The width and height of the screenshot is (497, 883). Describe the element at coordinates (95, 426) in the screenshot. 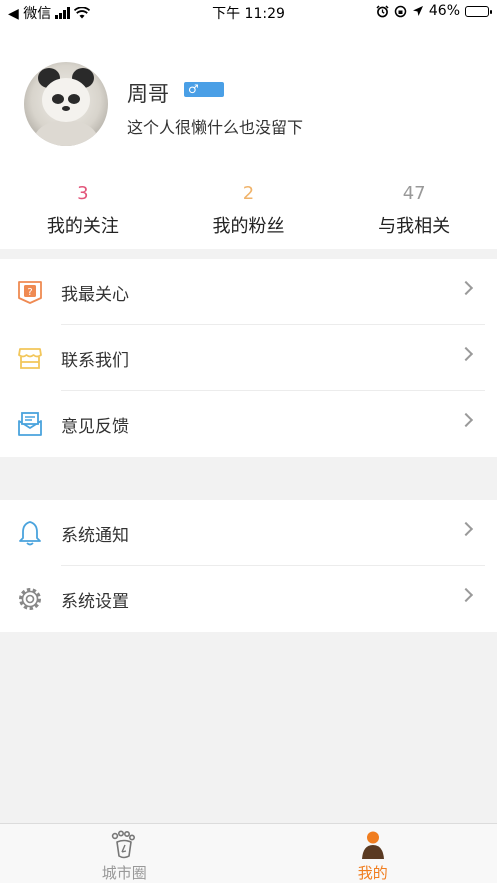

I see `menu-label: 意见反馈` at that location.